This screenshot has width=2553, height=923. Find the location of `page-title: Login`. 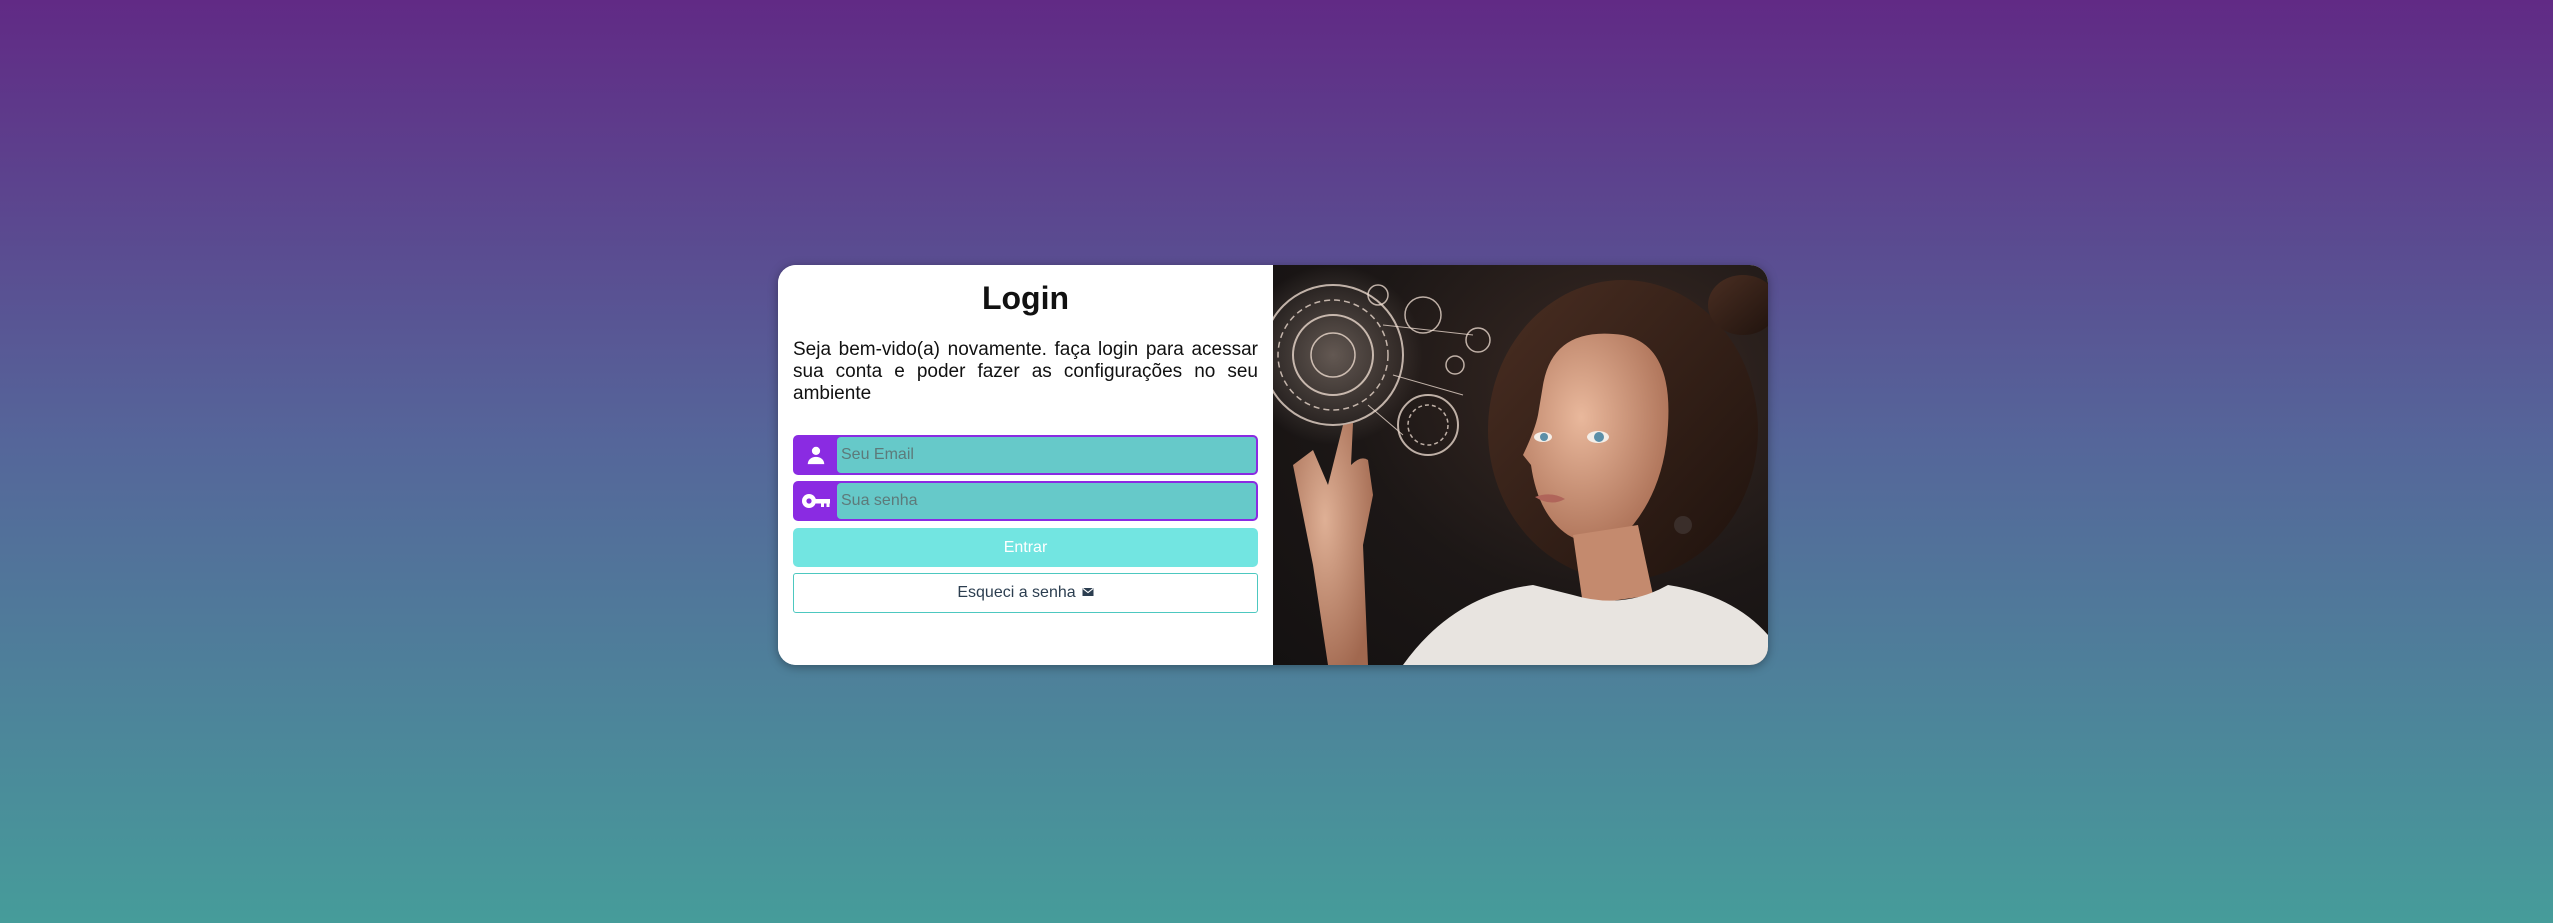

page-title: Login is located at coordinates (1025, 298).